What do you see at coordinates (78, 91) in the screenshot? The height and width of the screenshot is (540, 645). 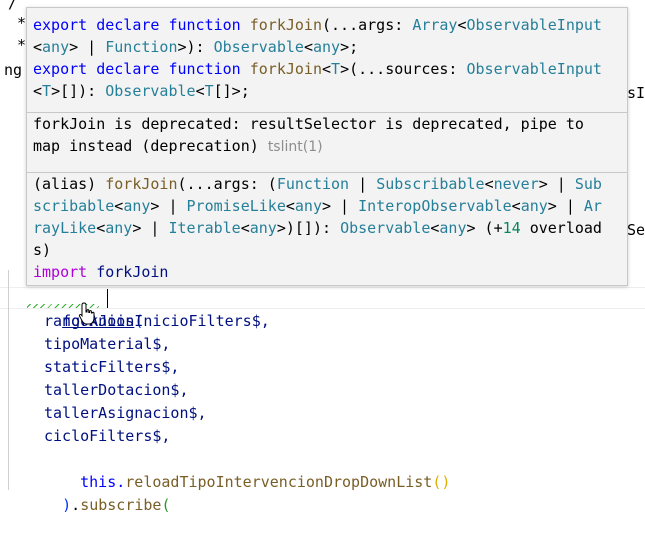 I see `token: >[]):` at bounding box center [78, 91].